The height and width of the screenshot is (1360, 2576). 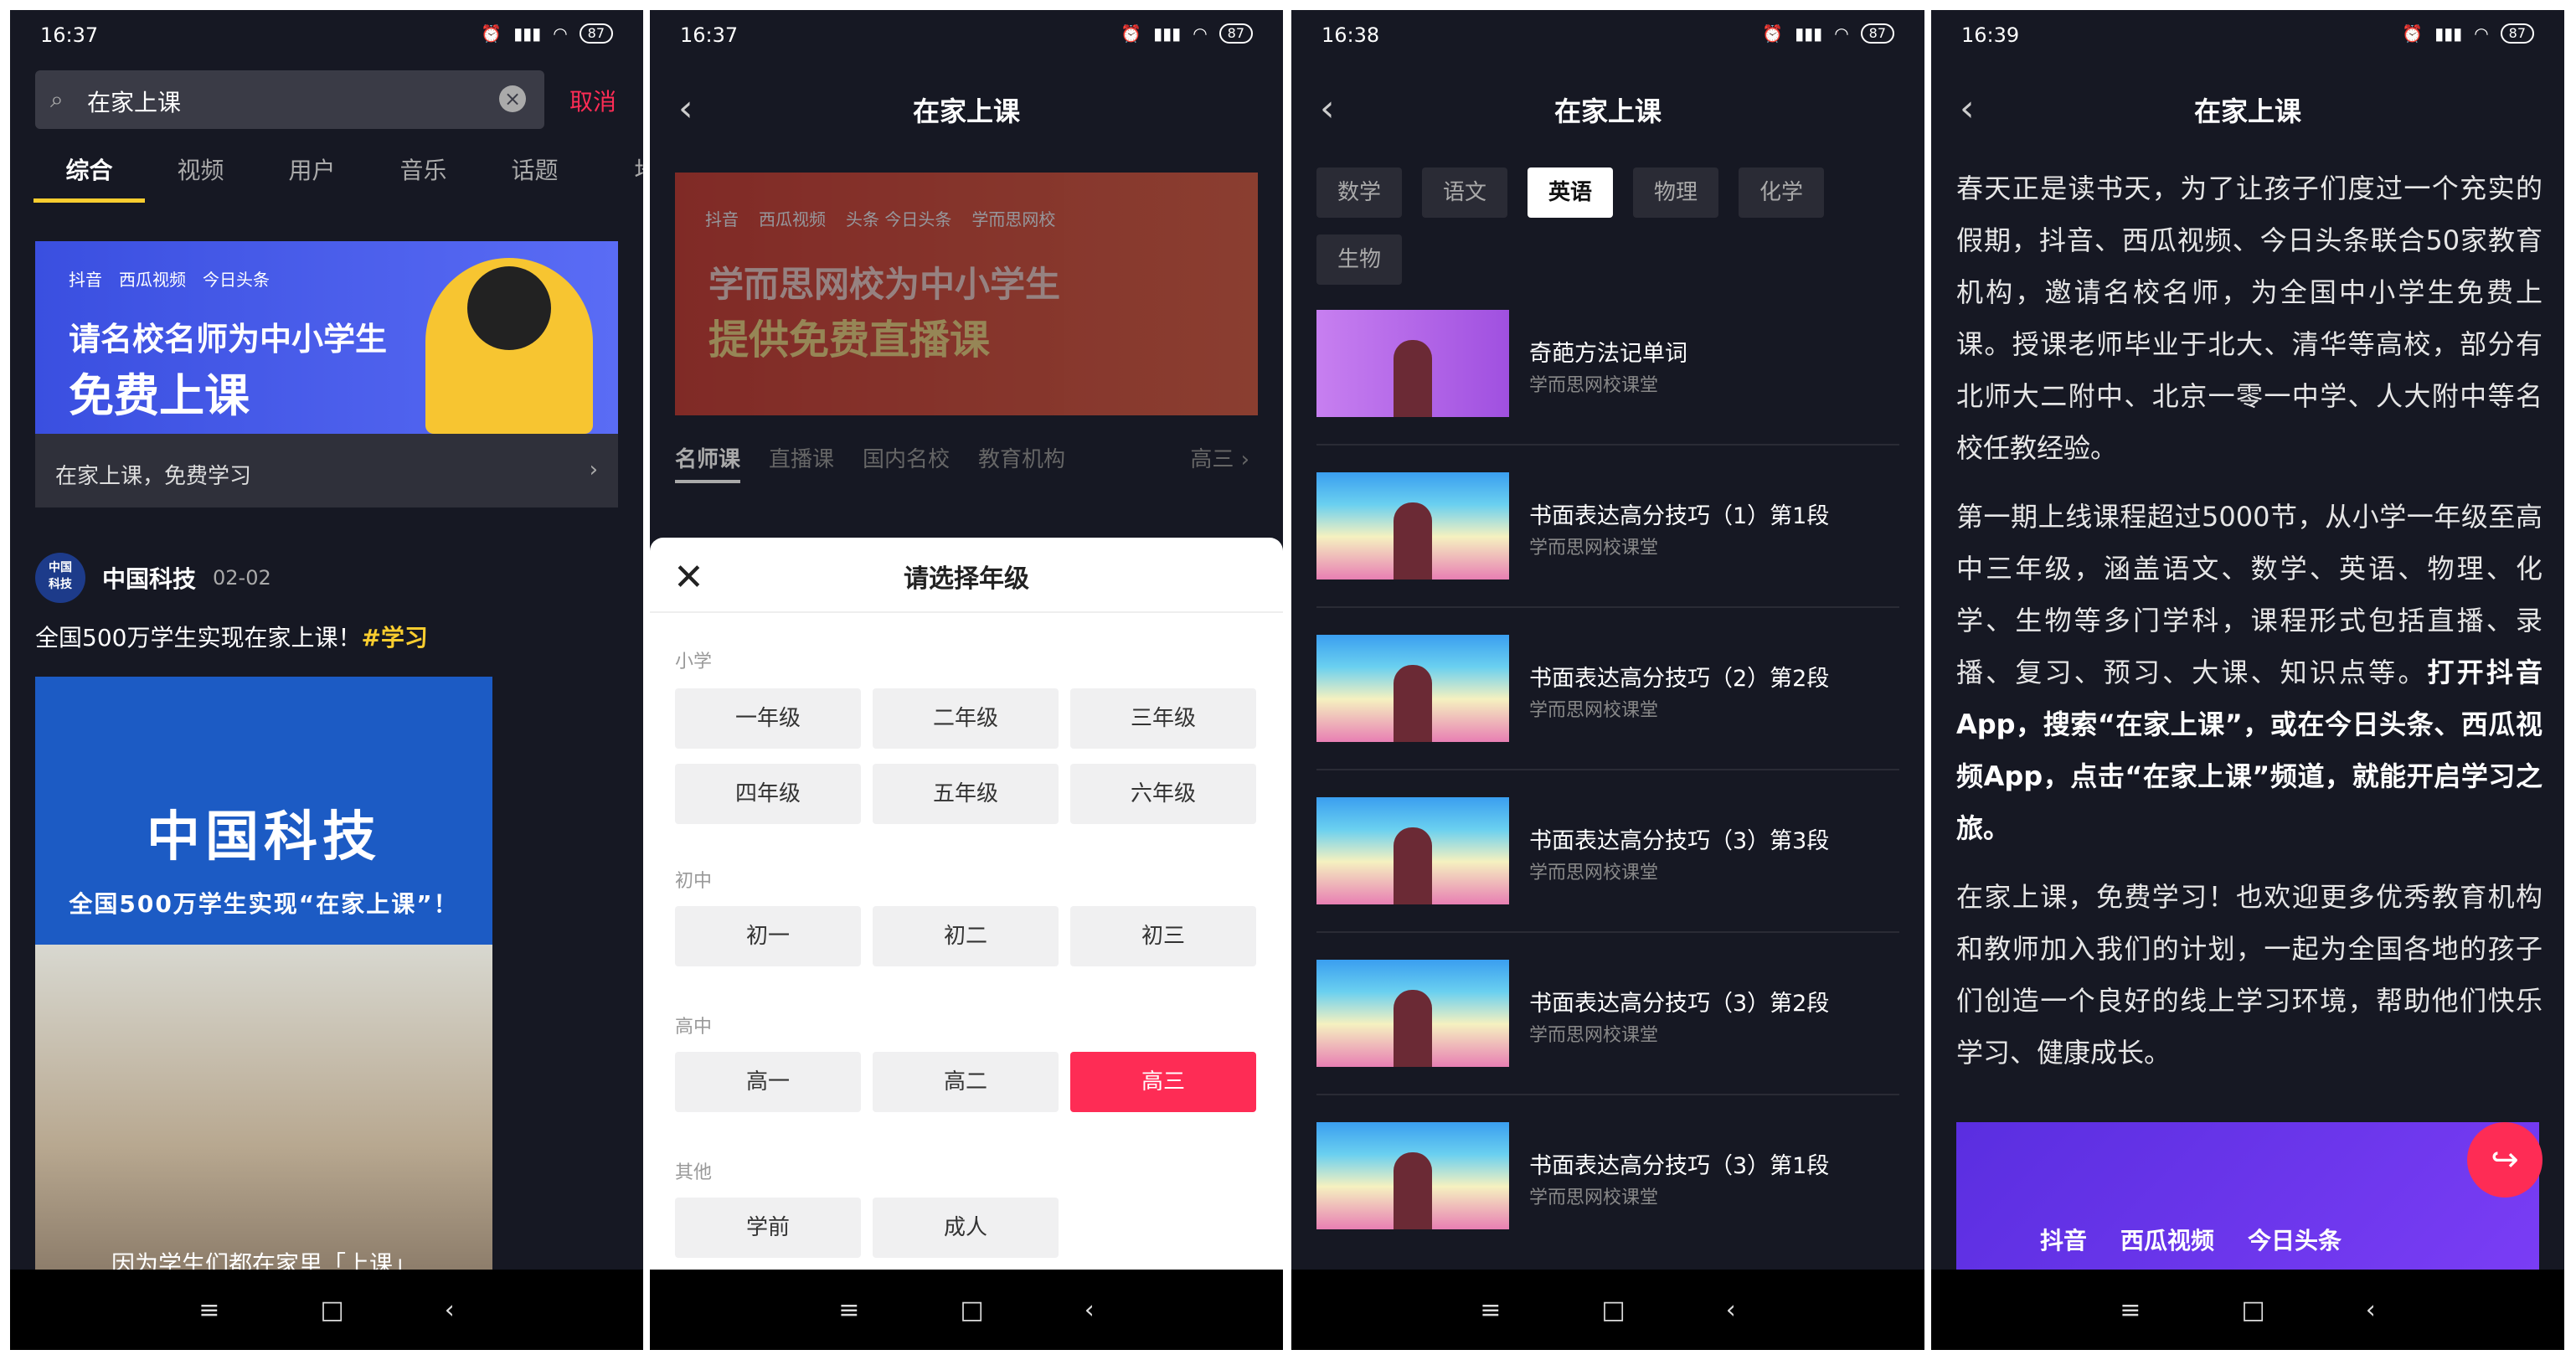 I want to click on tab-users: 用户, so click(x=312, y=177).